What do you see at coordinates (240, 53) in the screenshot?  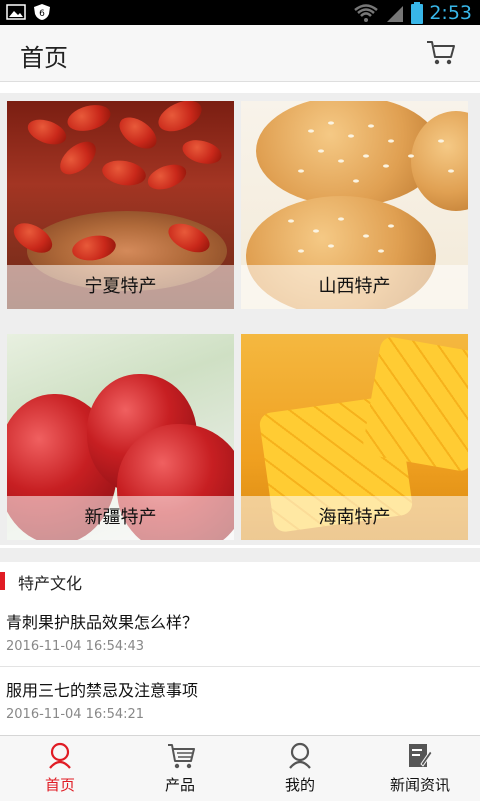 I see `app-header: 首页` at bounding box center [240, 53].